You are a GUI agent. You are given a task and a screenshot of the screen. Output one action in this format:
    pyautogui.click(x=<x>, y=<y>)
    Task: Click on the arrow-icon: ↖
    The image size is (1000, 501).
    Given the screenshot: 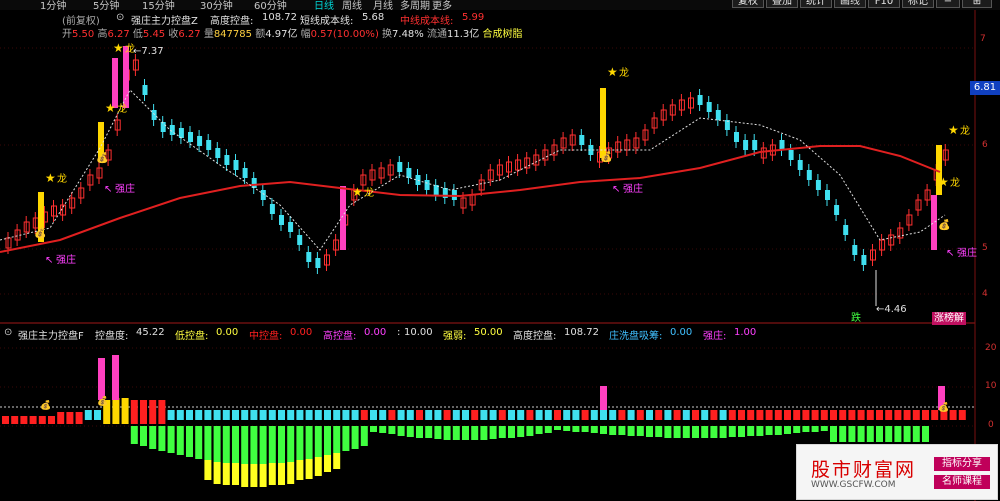 What is the action you would take?
    pyautogui.click(x=49, y=260)
    